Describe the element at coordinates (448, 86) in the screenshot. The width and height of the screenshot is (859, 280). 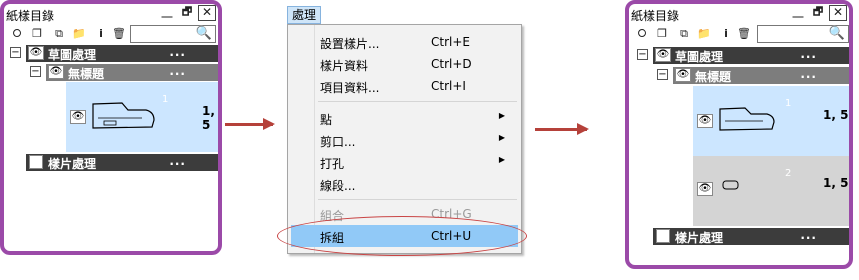
I see `menu-item-shortcut: Ctrl+I` at that location.